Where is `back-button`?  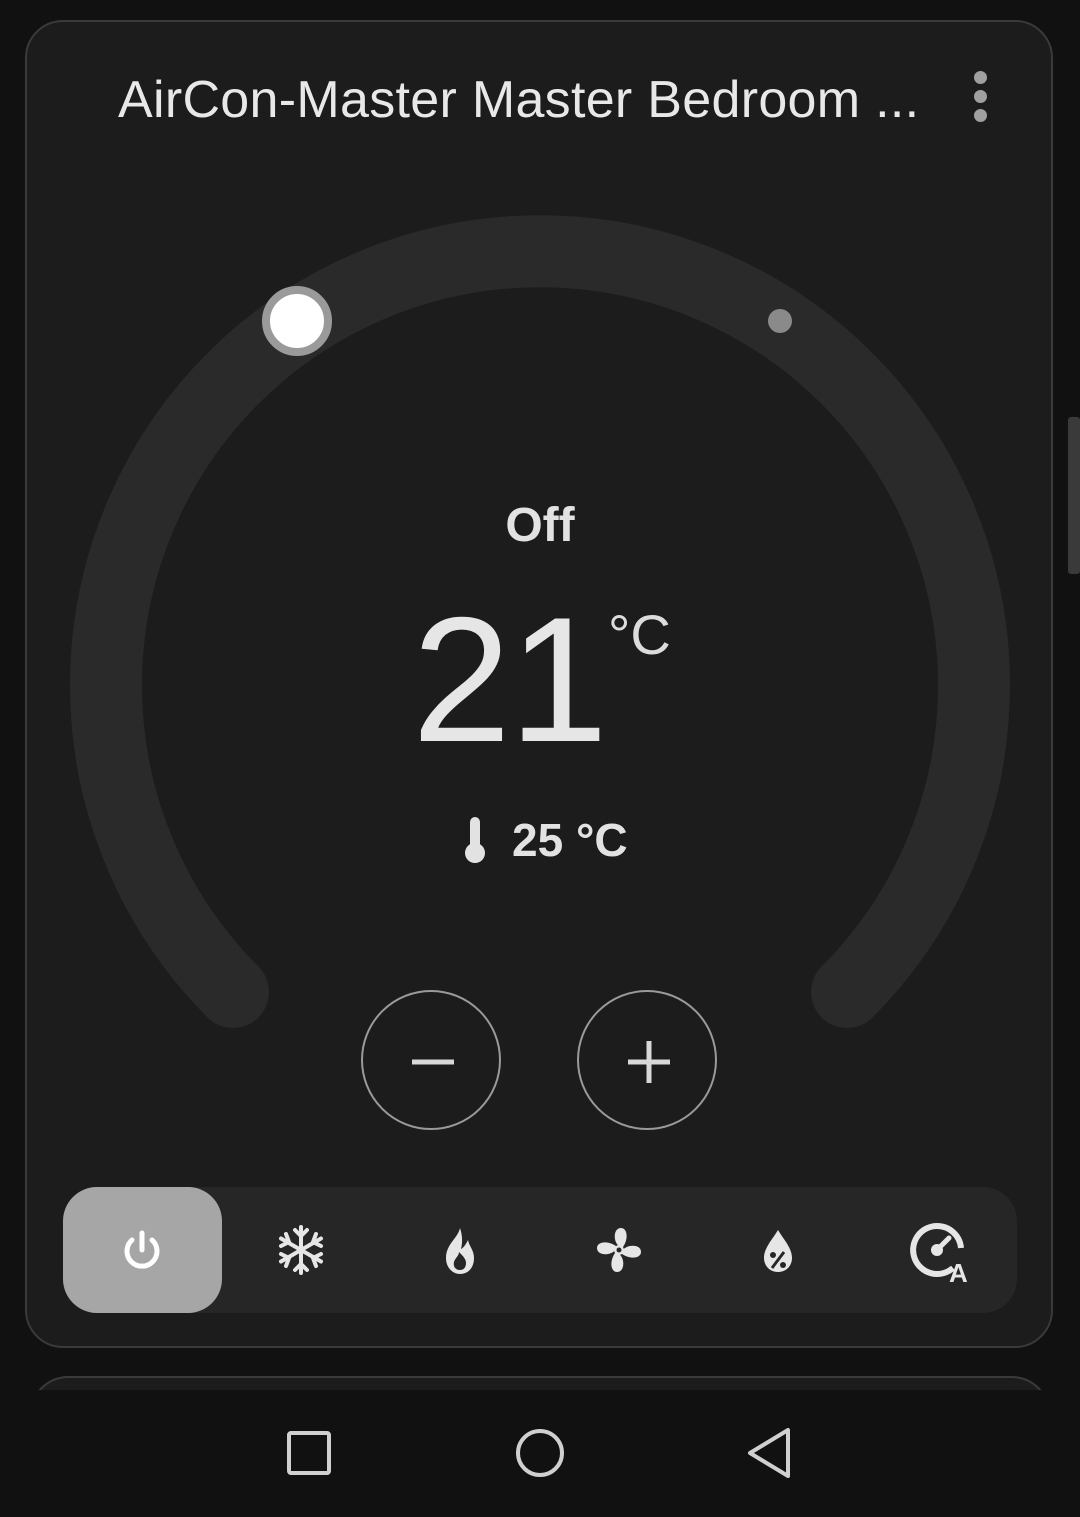 back-button is located at coordinates (771, 1453).